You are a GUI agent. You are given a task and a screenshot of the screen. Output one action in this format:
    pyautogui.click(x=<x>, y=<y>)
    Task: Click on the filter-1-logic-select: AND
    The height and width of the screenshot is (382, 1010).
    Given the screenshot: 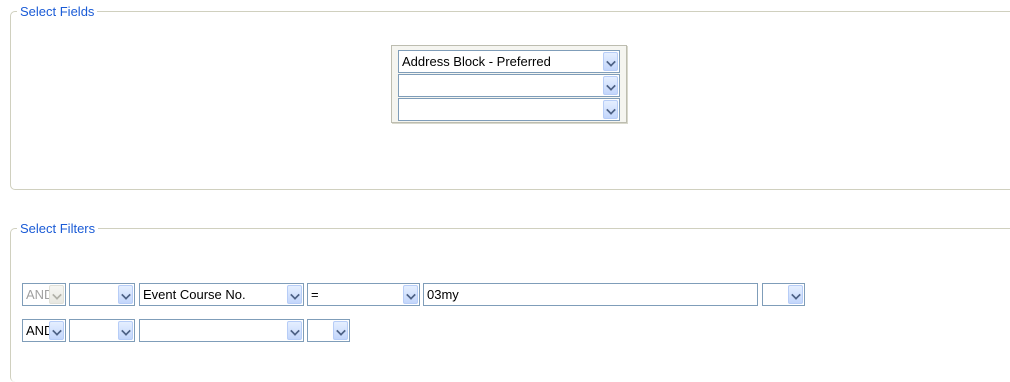 What is the action you would take?
    pyautogui.click(x=44, y=294)
    